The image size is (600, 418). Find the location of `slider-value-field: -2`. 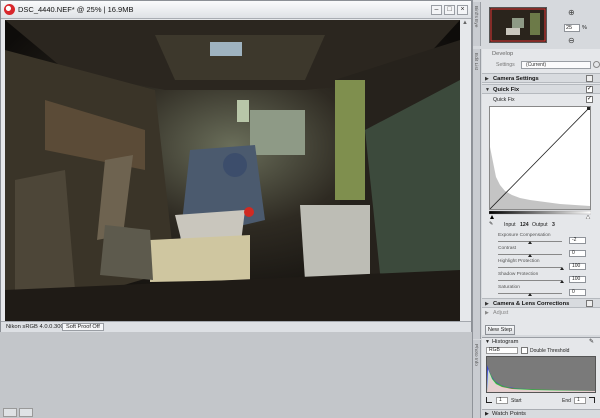

slider-value-field: -2 is located at coordinates (577, 240).